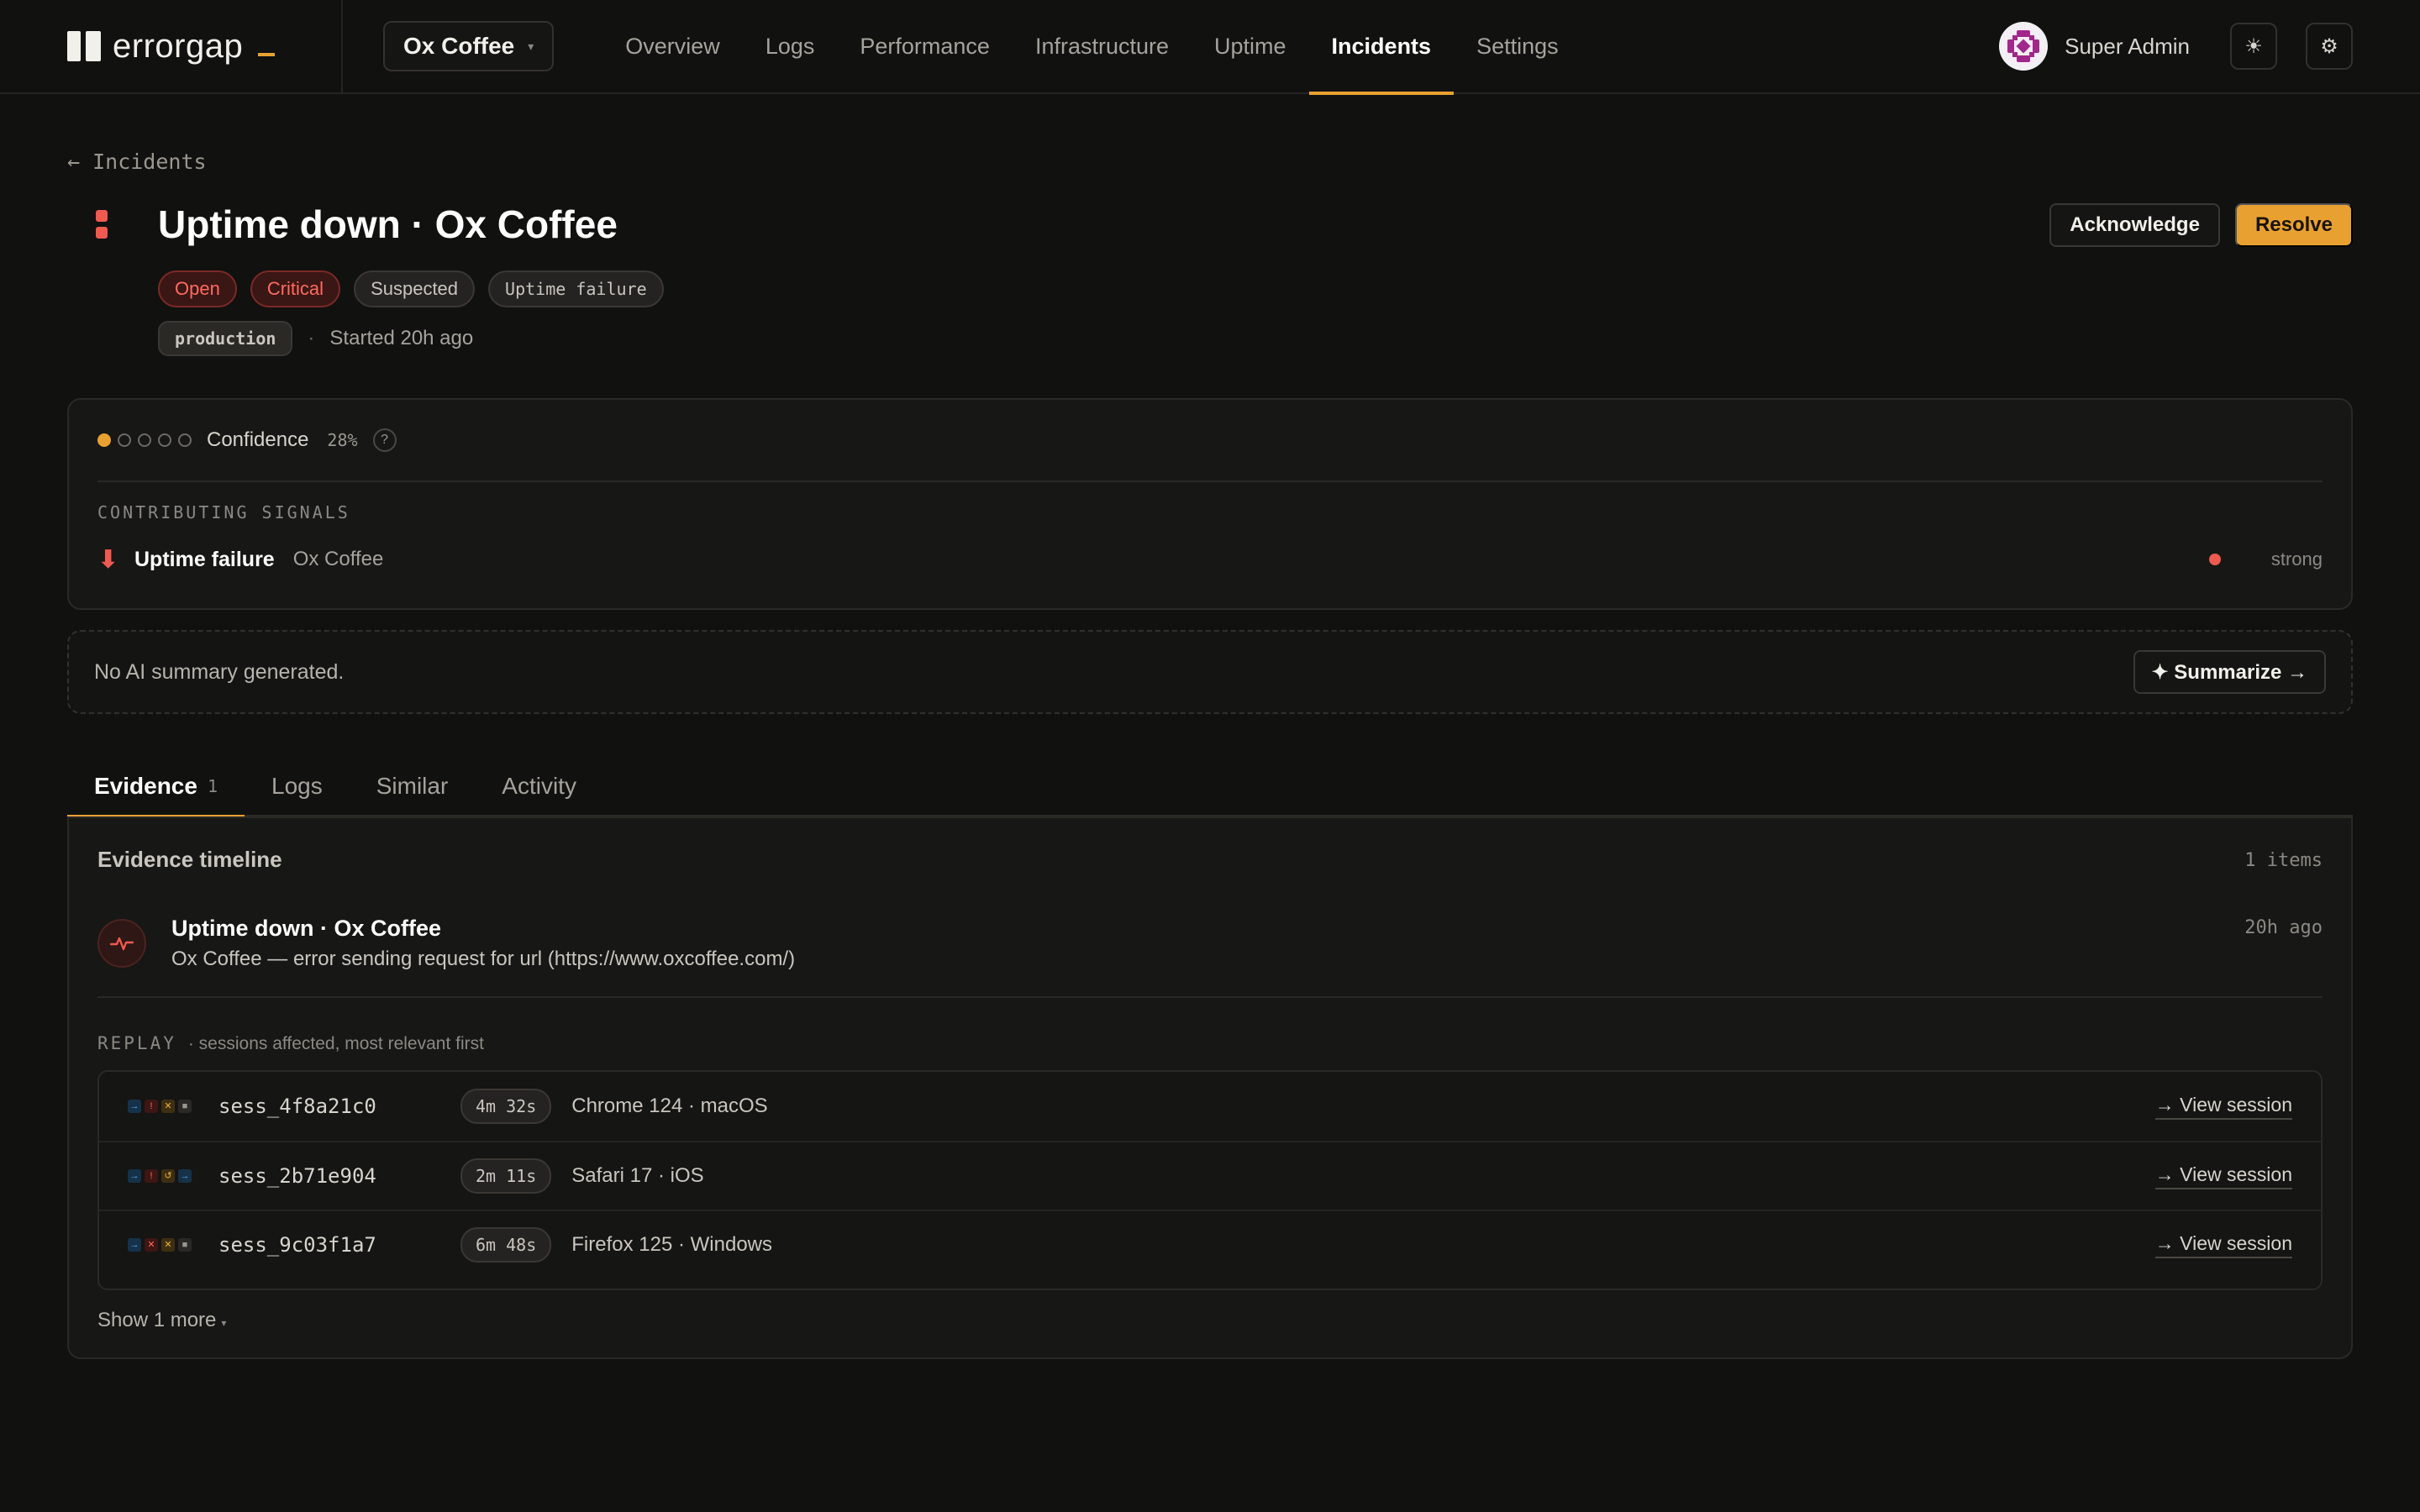 The image size is (2420, 1512). What do you see at coordinates (224, 512) in the screenshot?
I see `signals-heading: CONTRIBUTING SIGNALS` at bounding box center [224, 512].